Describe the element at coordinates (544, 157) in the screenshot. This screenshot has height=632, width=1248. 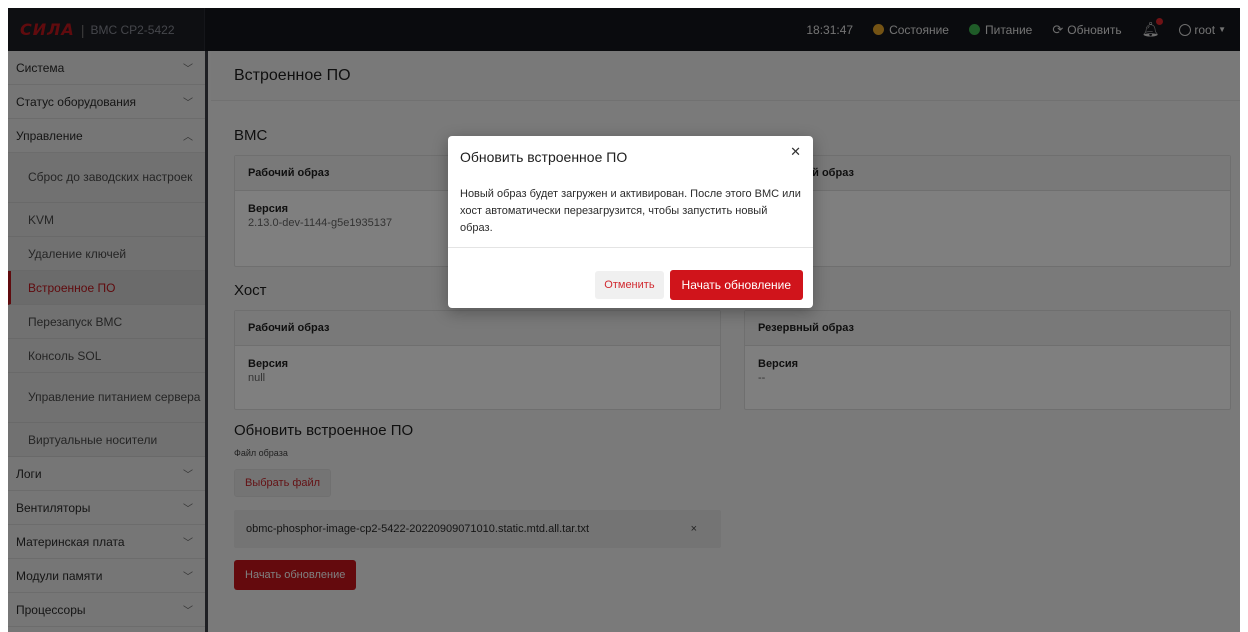
I see `modal-title: Обновить встроенное ПО` at that location.